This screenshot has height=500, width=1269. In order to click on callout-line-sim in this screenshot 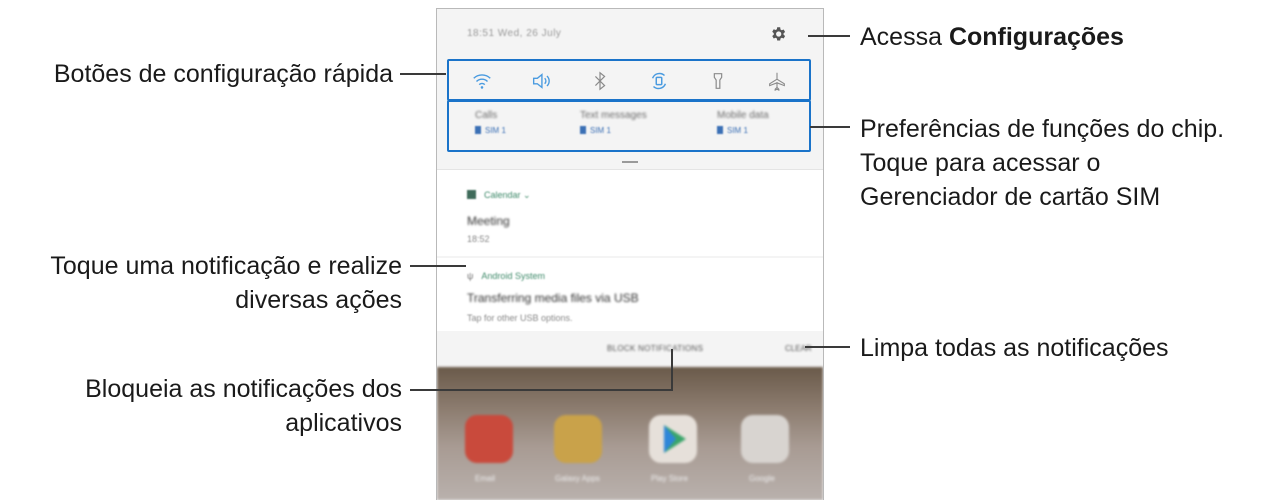, I will do `click(830, 127)`.